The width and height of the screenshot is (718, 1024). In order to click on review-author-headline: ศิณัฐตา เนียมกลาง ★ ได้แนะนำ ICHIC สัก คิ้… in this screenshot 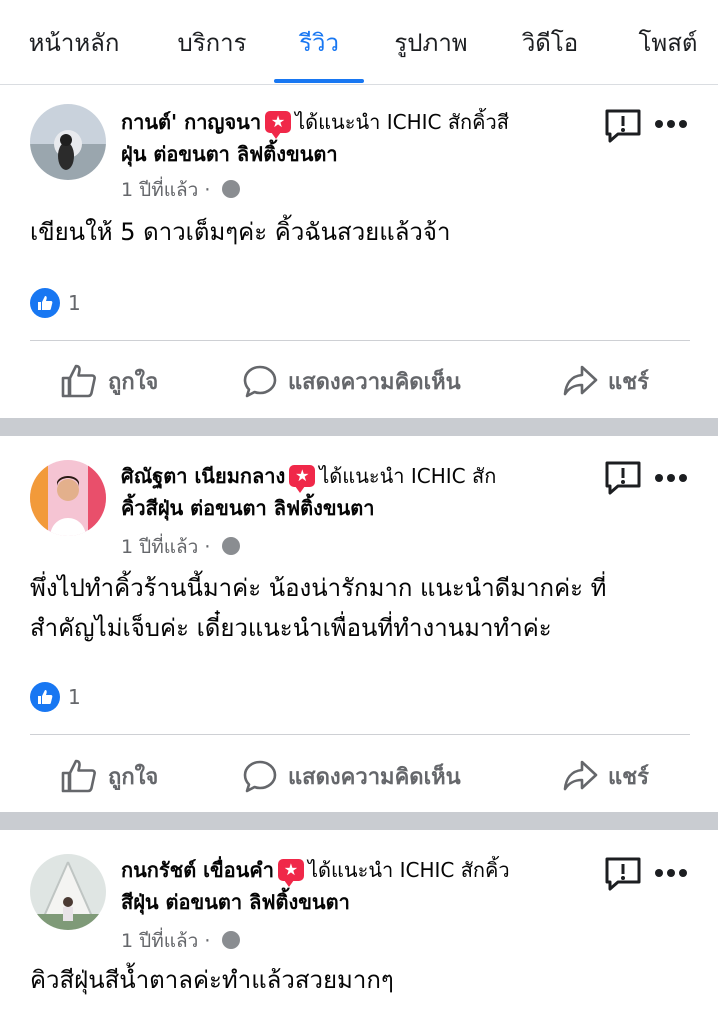, I will do `click(356, 492)`.